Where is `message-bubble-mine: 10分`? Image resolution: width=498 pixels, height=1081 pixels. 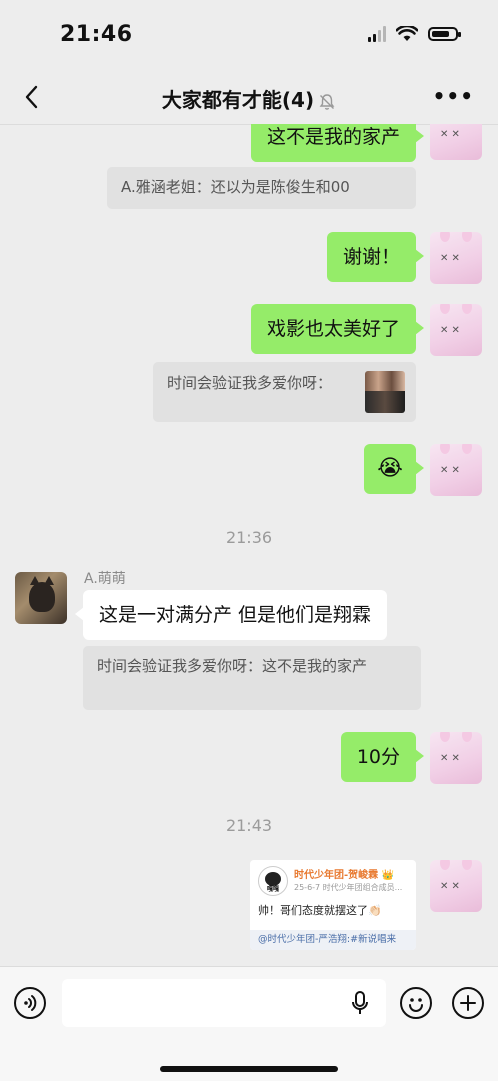
message-bubble-mine: 10分 is located at coordinates (382, 757).